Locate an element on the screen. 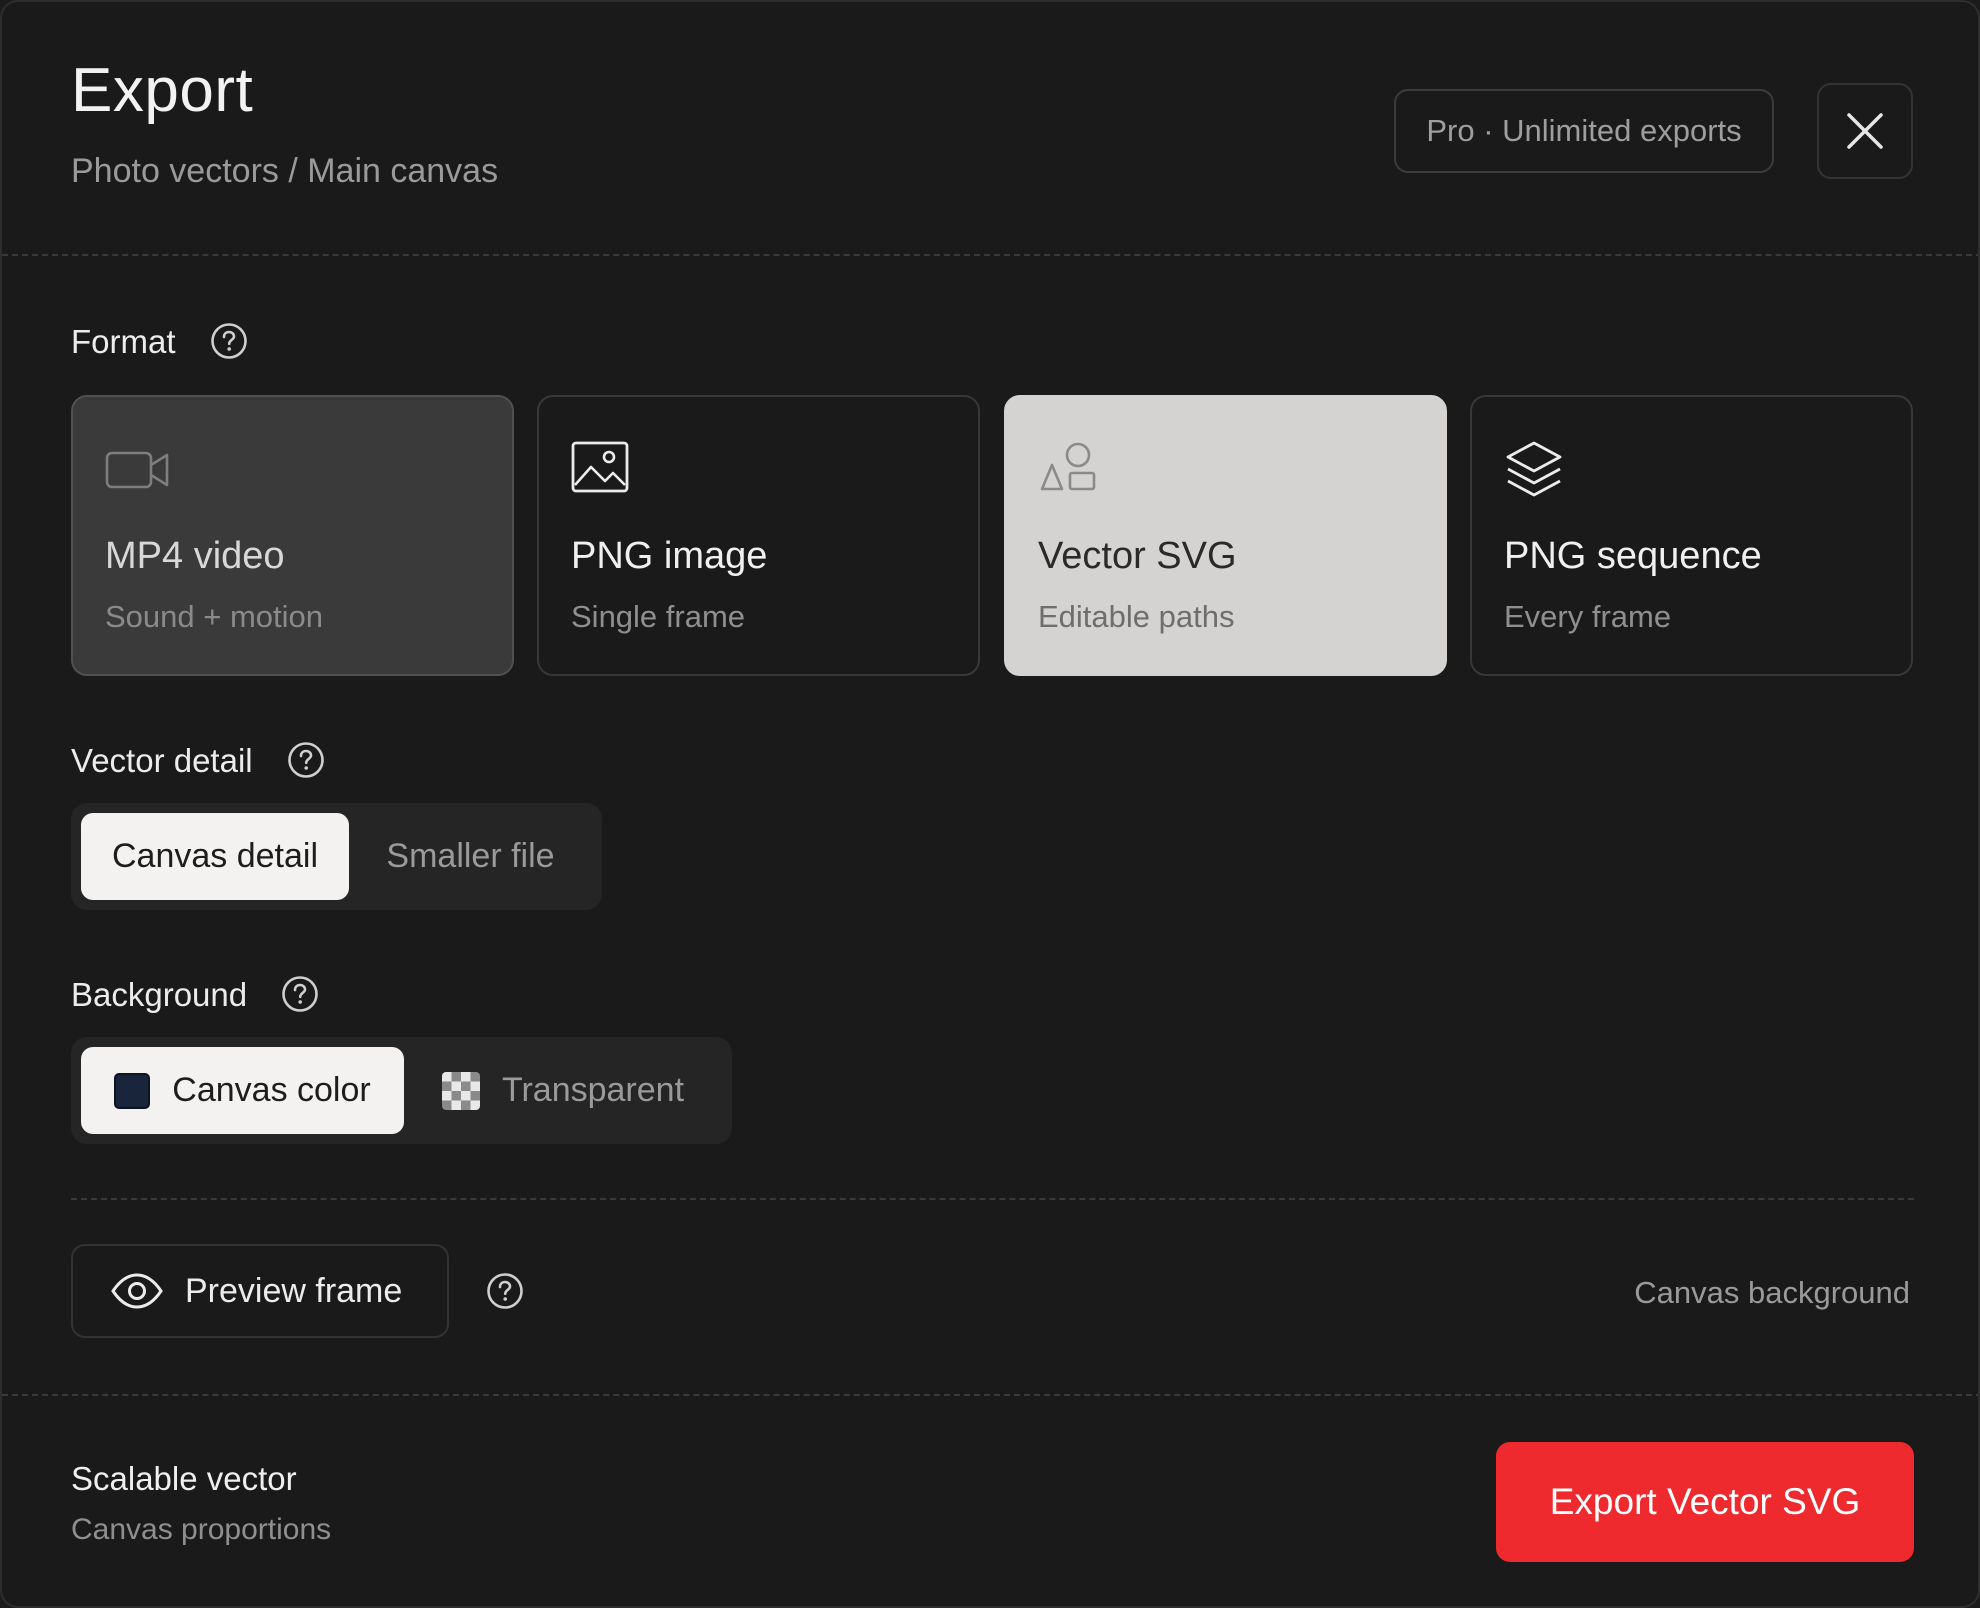  format-option-png-sequence: PNG sequence Every frame is located at coordinates (1691, 535).